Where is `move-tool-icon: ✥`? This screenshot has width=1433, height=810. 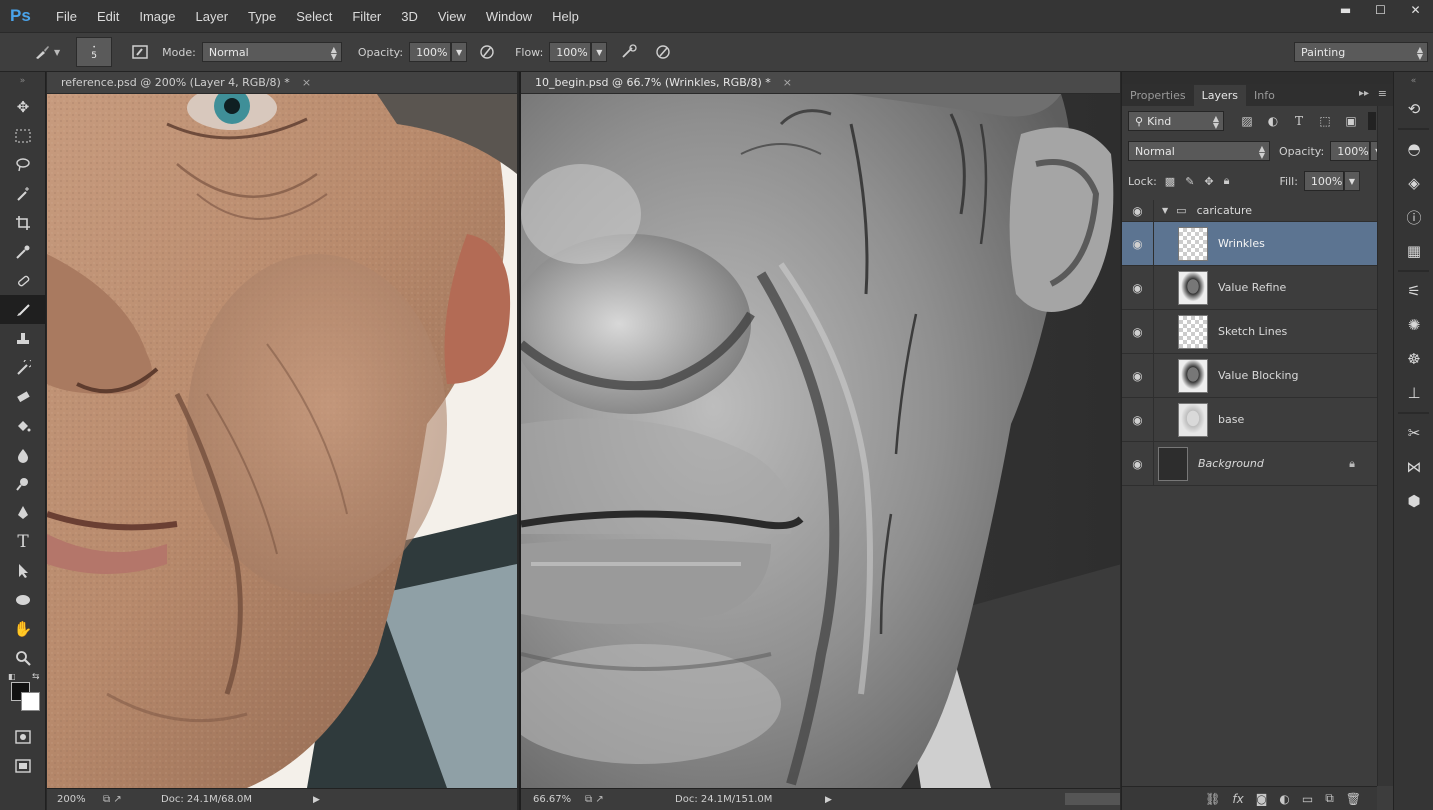
move-tool-icon: ✥ is located at coordinates (23, 106).